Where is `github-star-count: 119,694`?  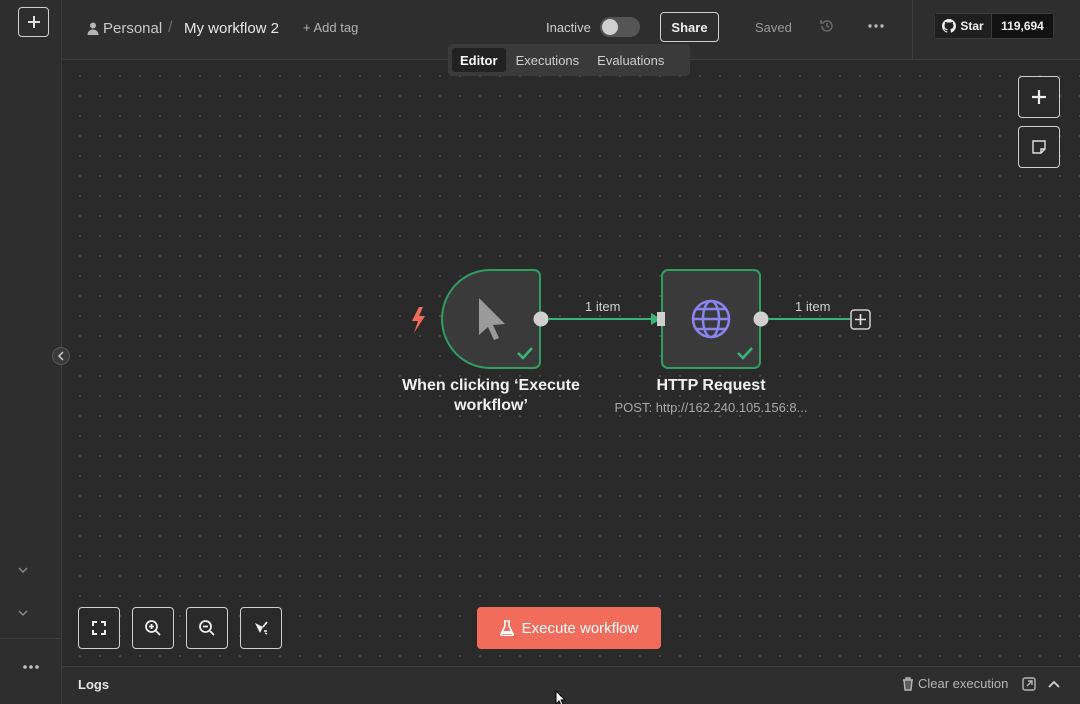 github-star-count: 119,694 is located at coordinates (1023, 26).